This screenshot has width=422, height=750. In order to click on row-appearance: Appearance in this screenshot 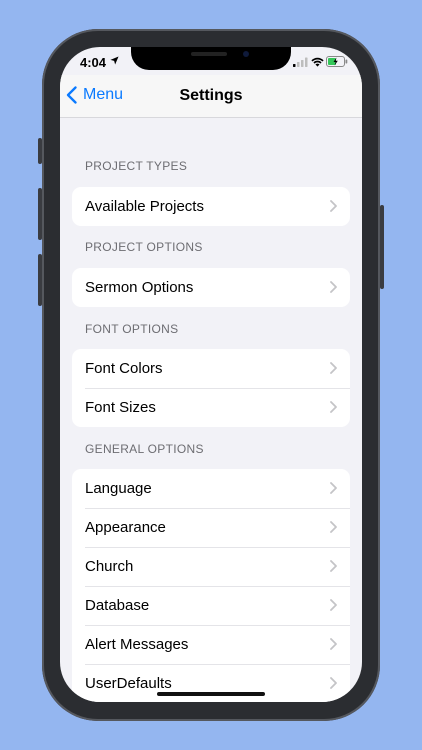, I will do `click(211, 527)`.